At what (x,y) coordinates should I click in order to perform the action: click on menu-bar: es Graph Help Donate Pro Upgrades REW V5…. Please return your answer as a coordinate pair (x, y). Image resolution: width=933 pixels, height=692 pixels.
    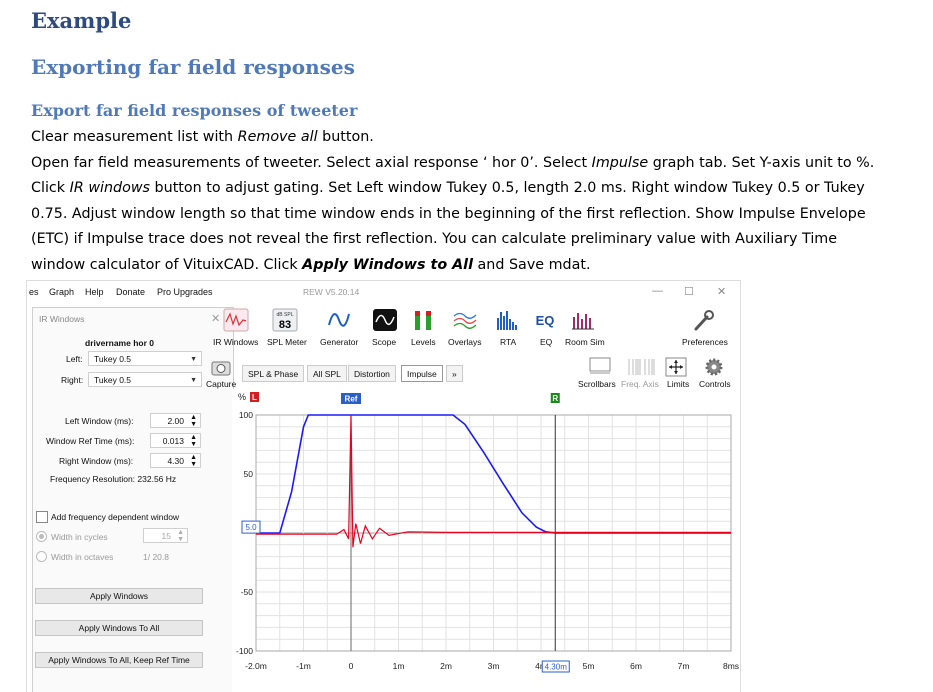
    Looking at the image, I should click on (383, 292).